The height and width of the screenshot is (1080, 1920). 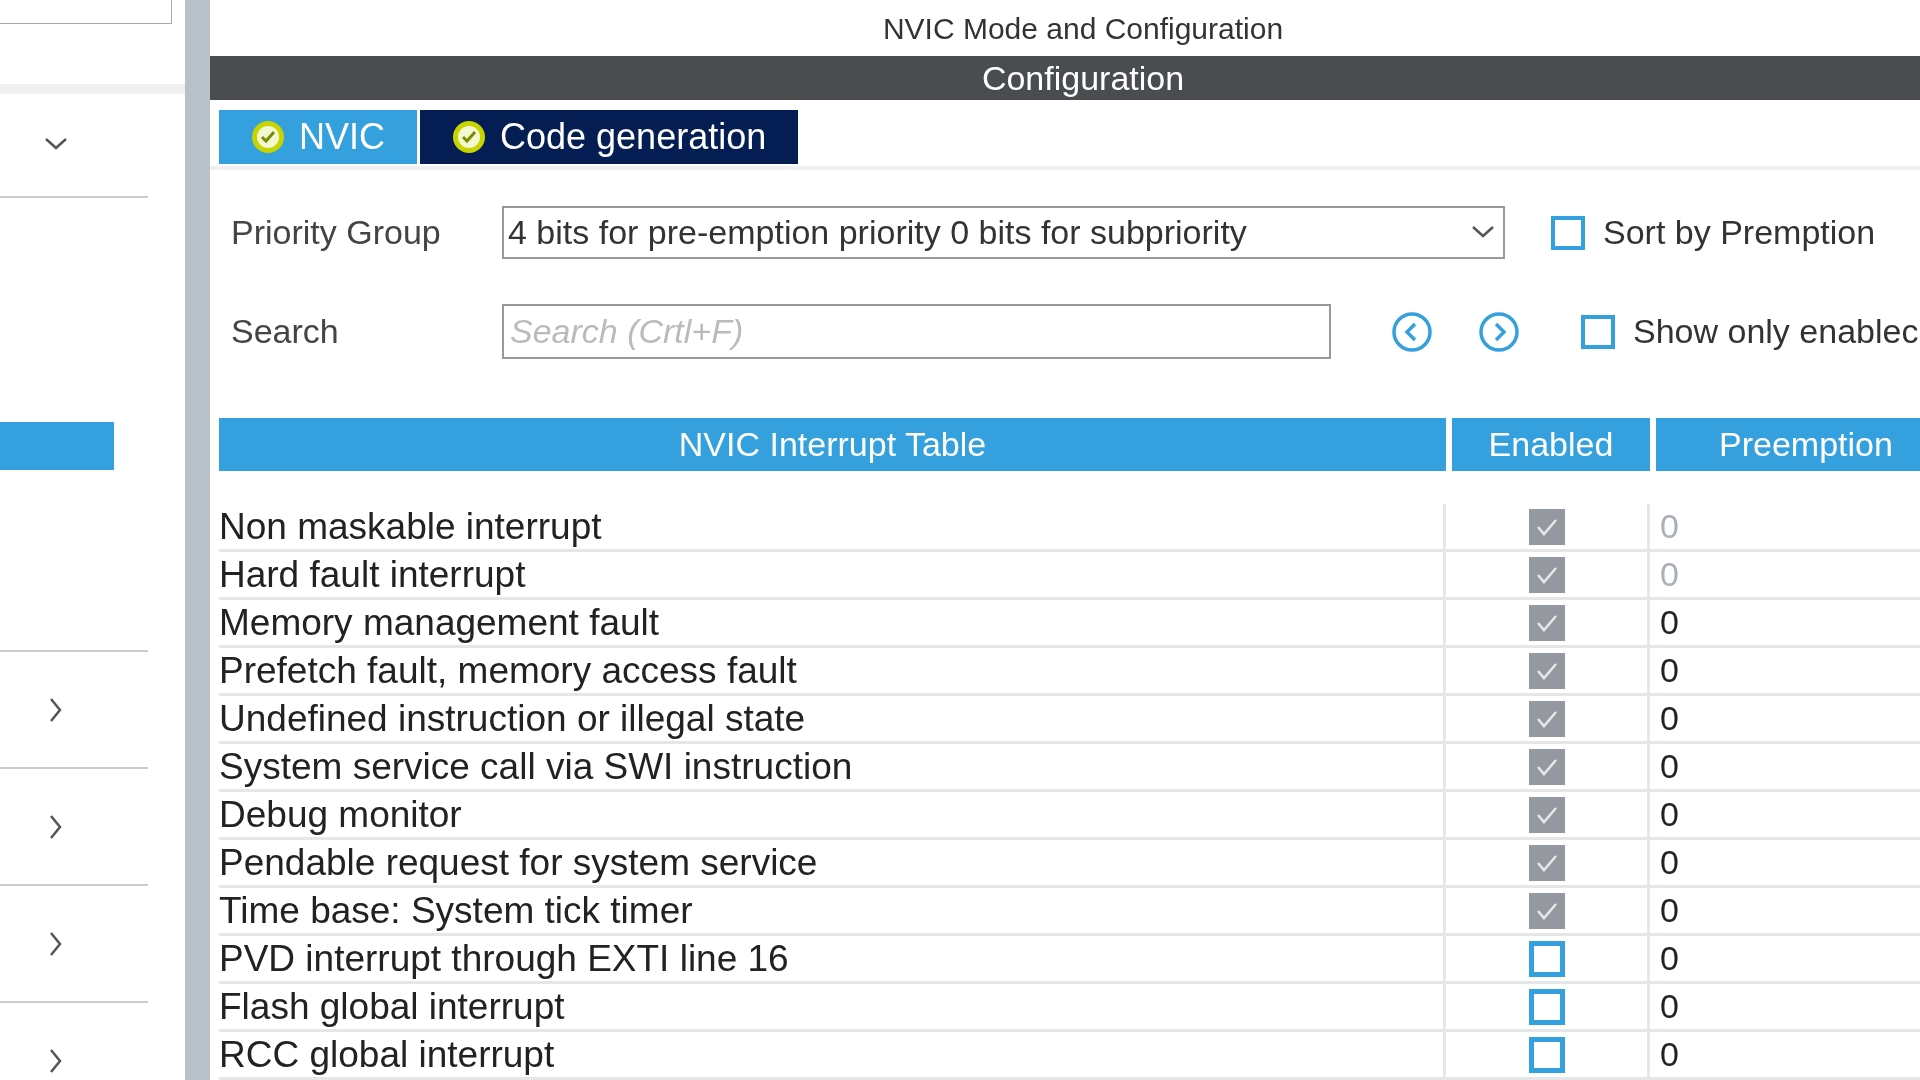 I want to click on interrupt-name: Time base: System tick timer, so click(x=456, y=910).